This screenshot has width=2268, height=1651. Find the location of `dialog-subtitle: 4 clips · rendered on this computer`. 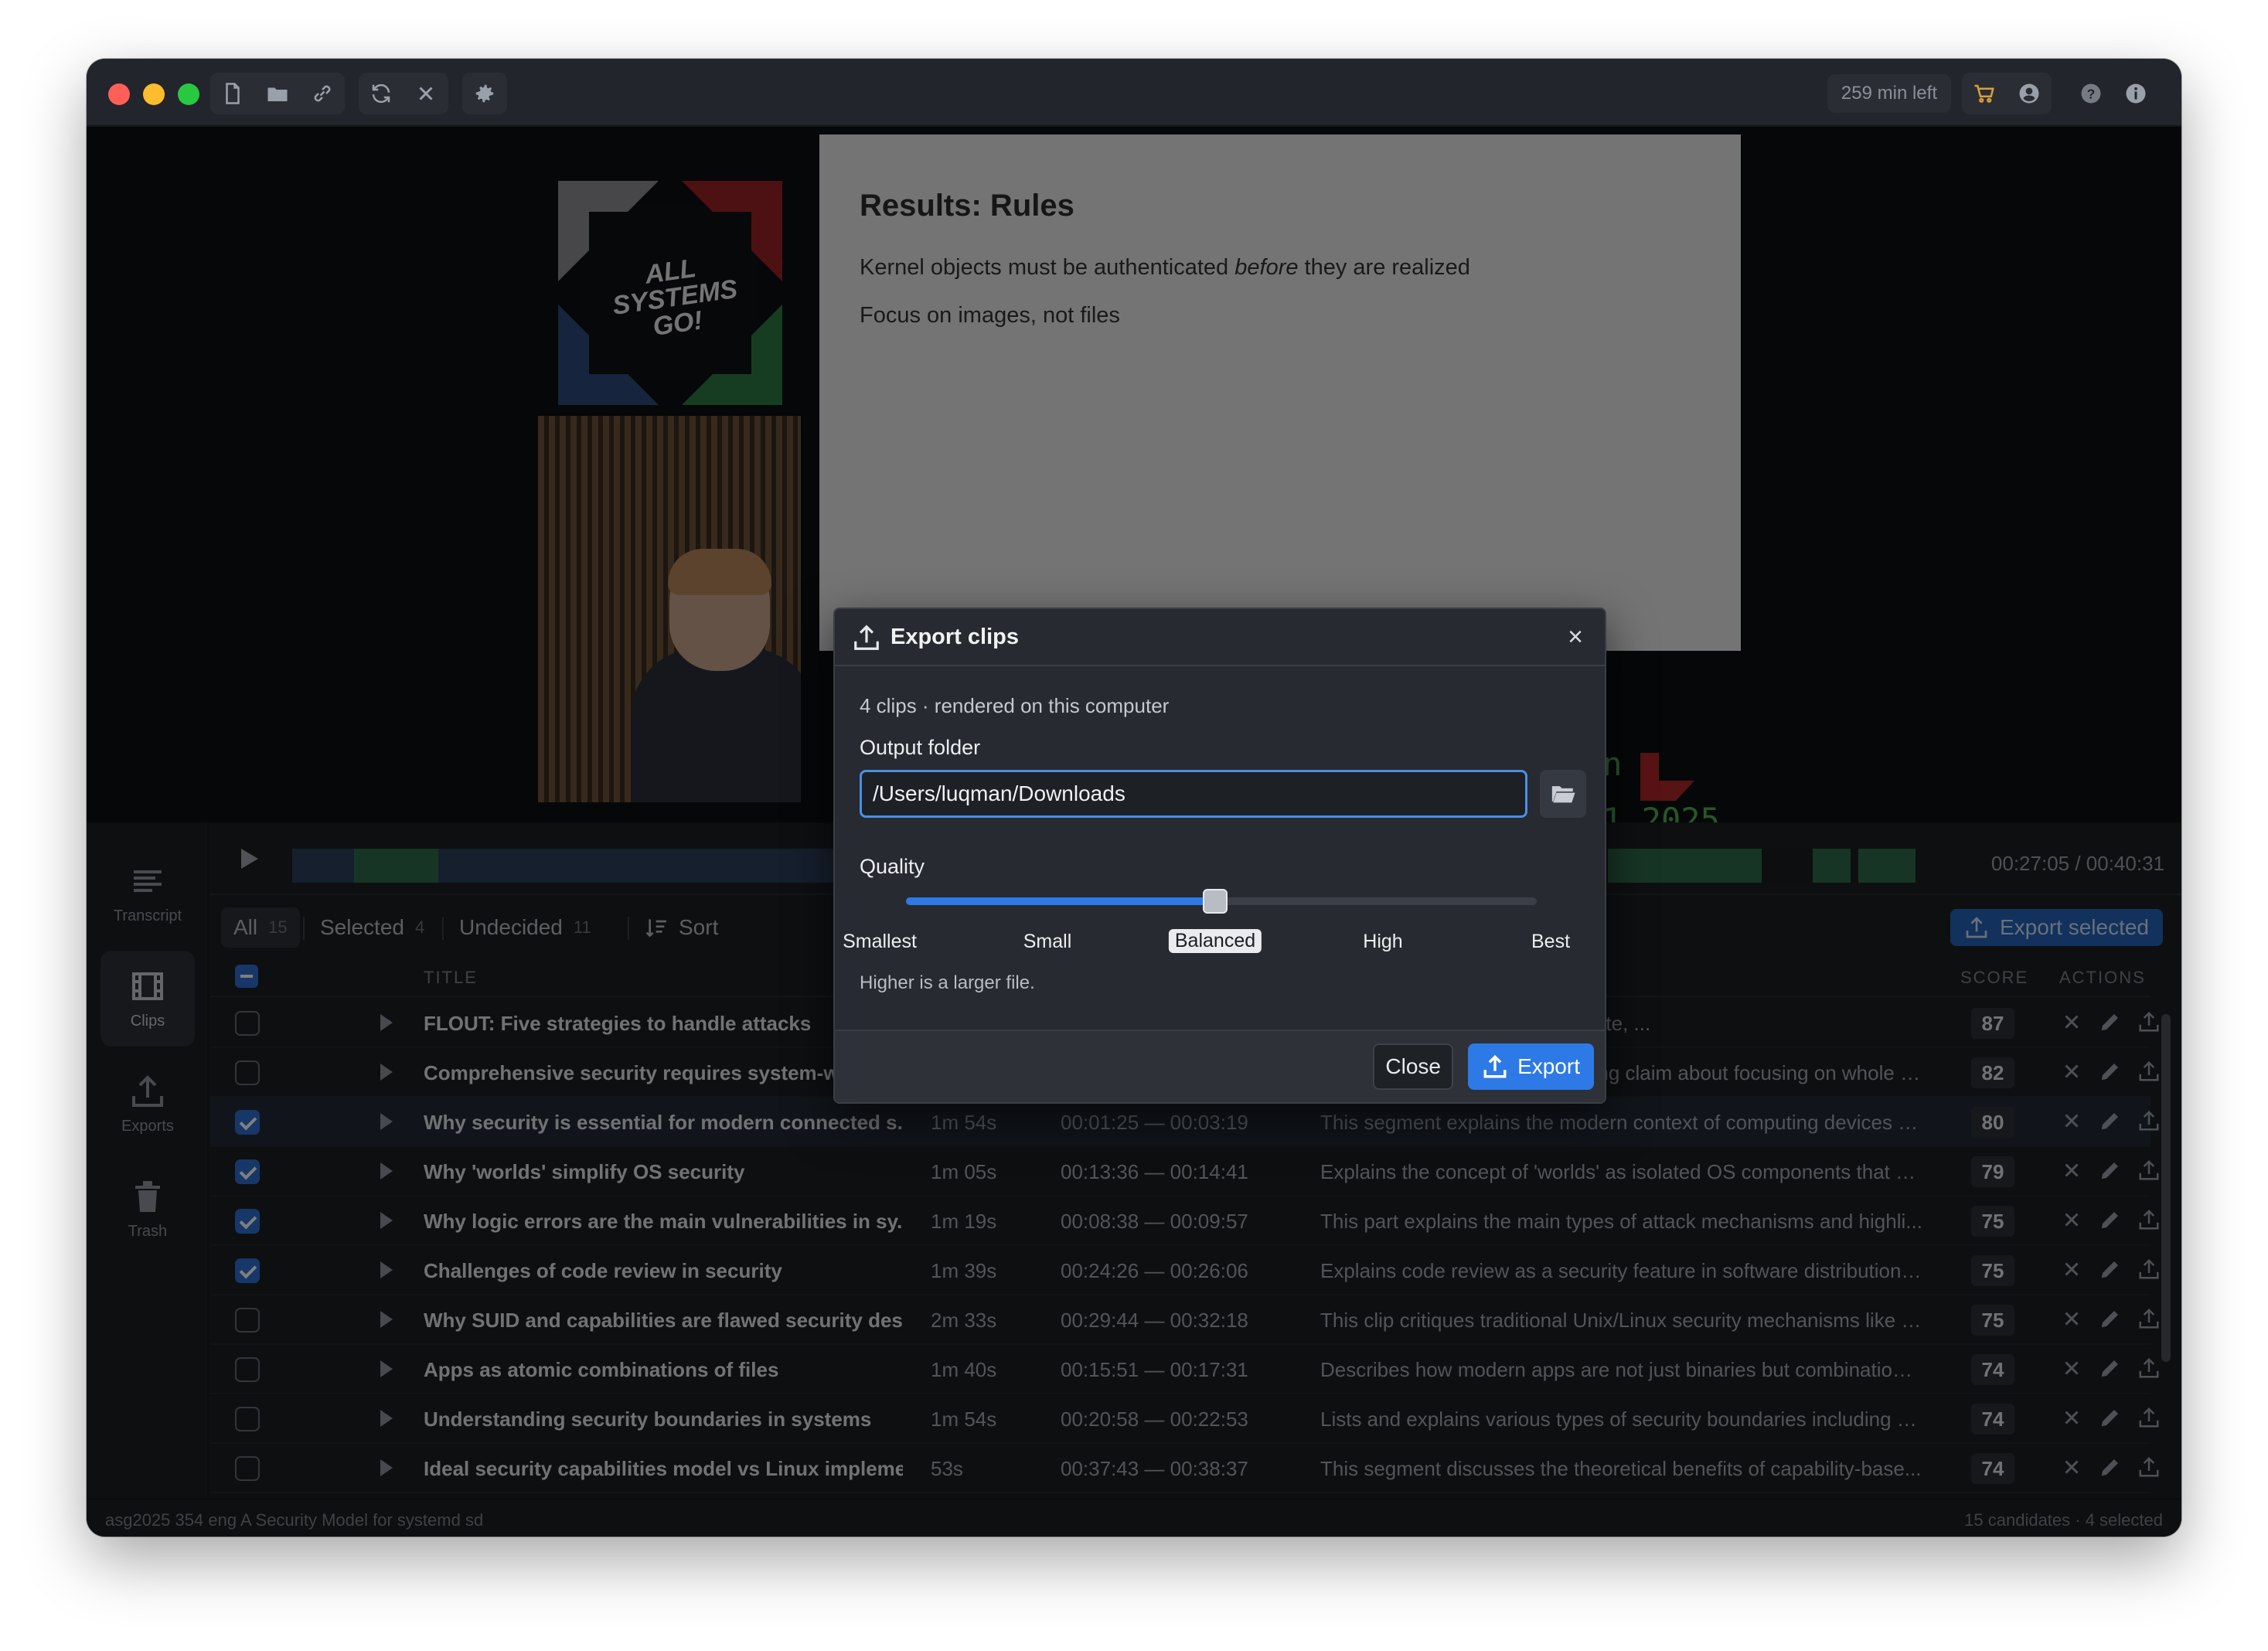

dialog-subtitle: 4 clips · rendered on this computer is located at coordinates (1015, 705).